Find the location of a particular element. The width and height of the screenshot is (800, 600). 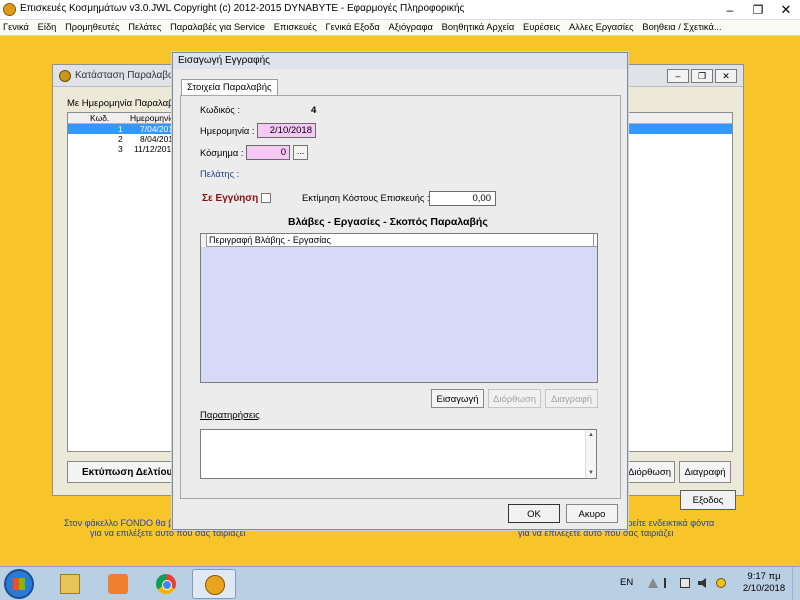

taskbar: EN 9:17 πμ 2/10/2018 is located at coordinates (400, 583).